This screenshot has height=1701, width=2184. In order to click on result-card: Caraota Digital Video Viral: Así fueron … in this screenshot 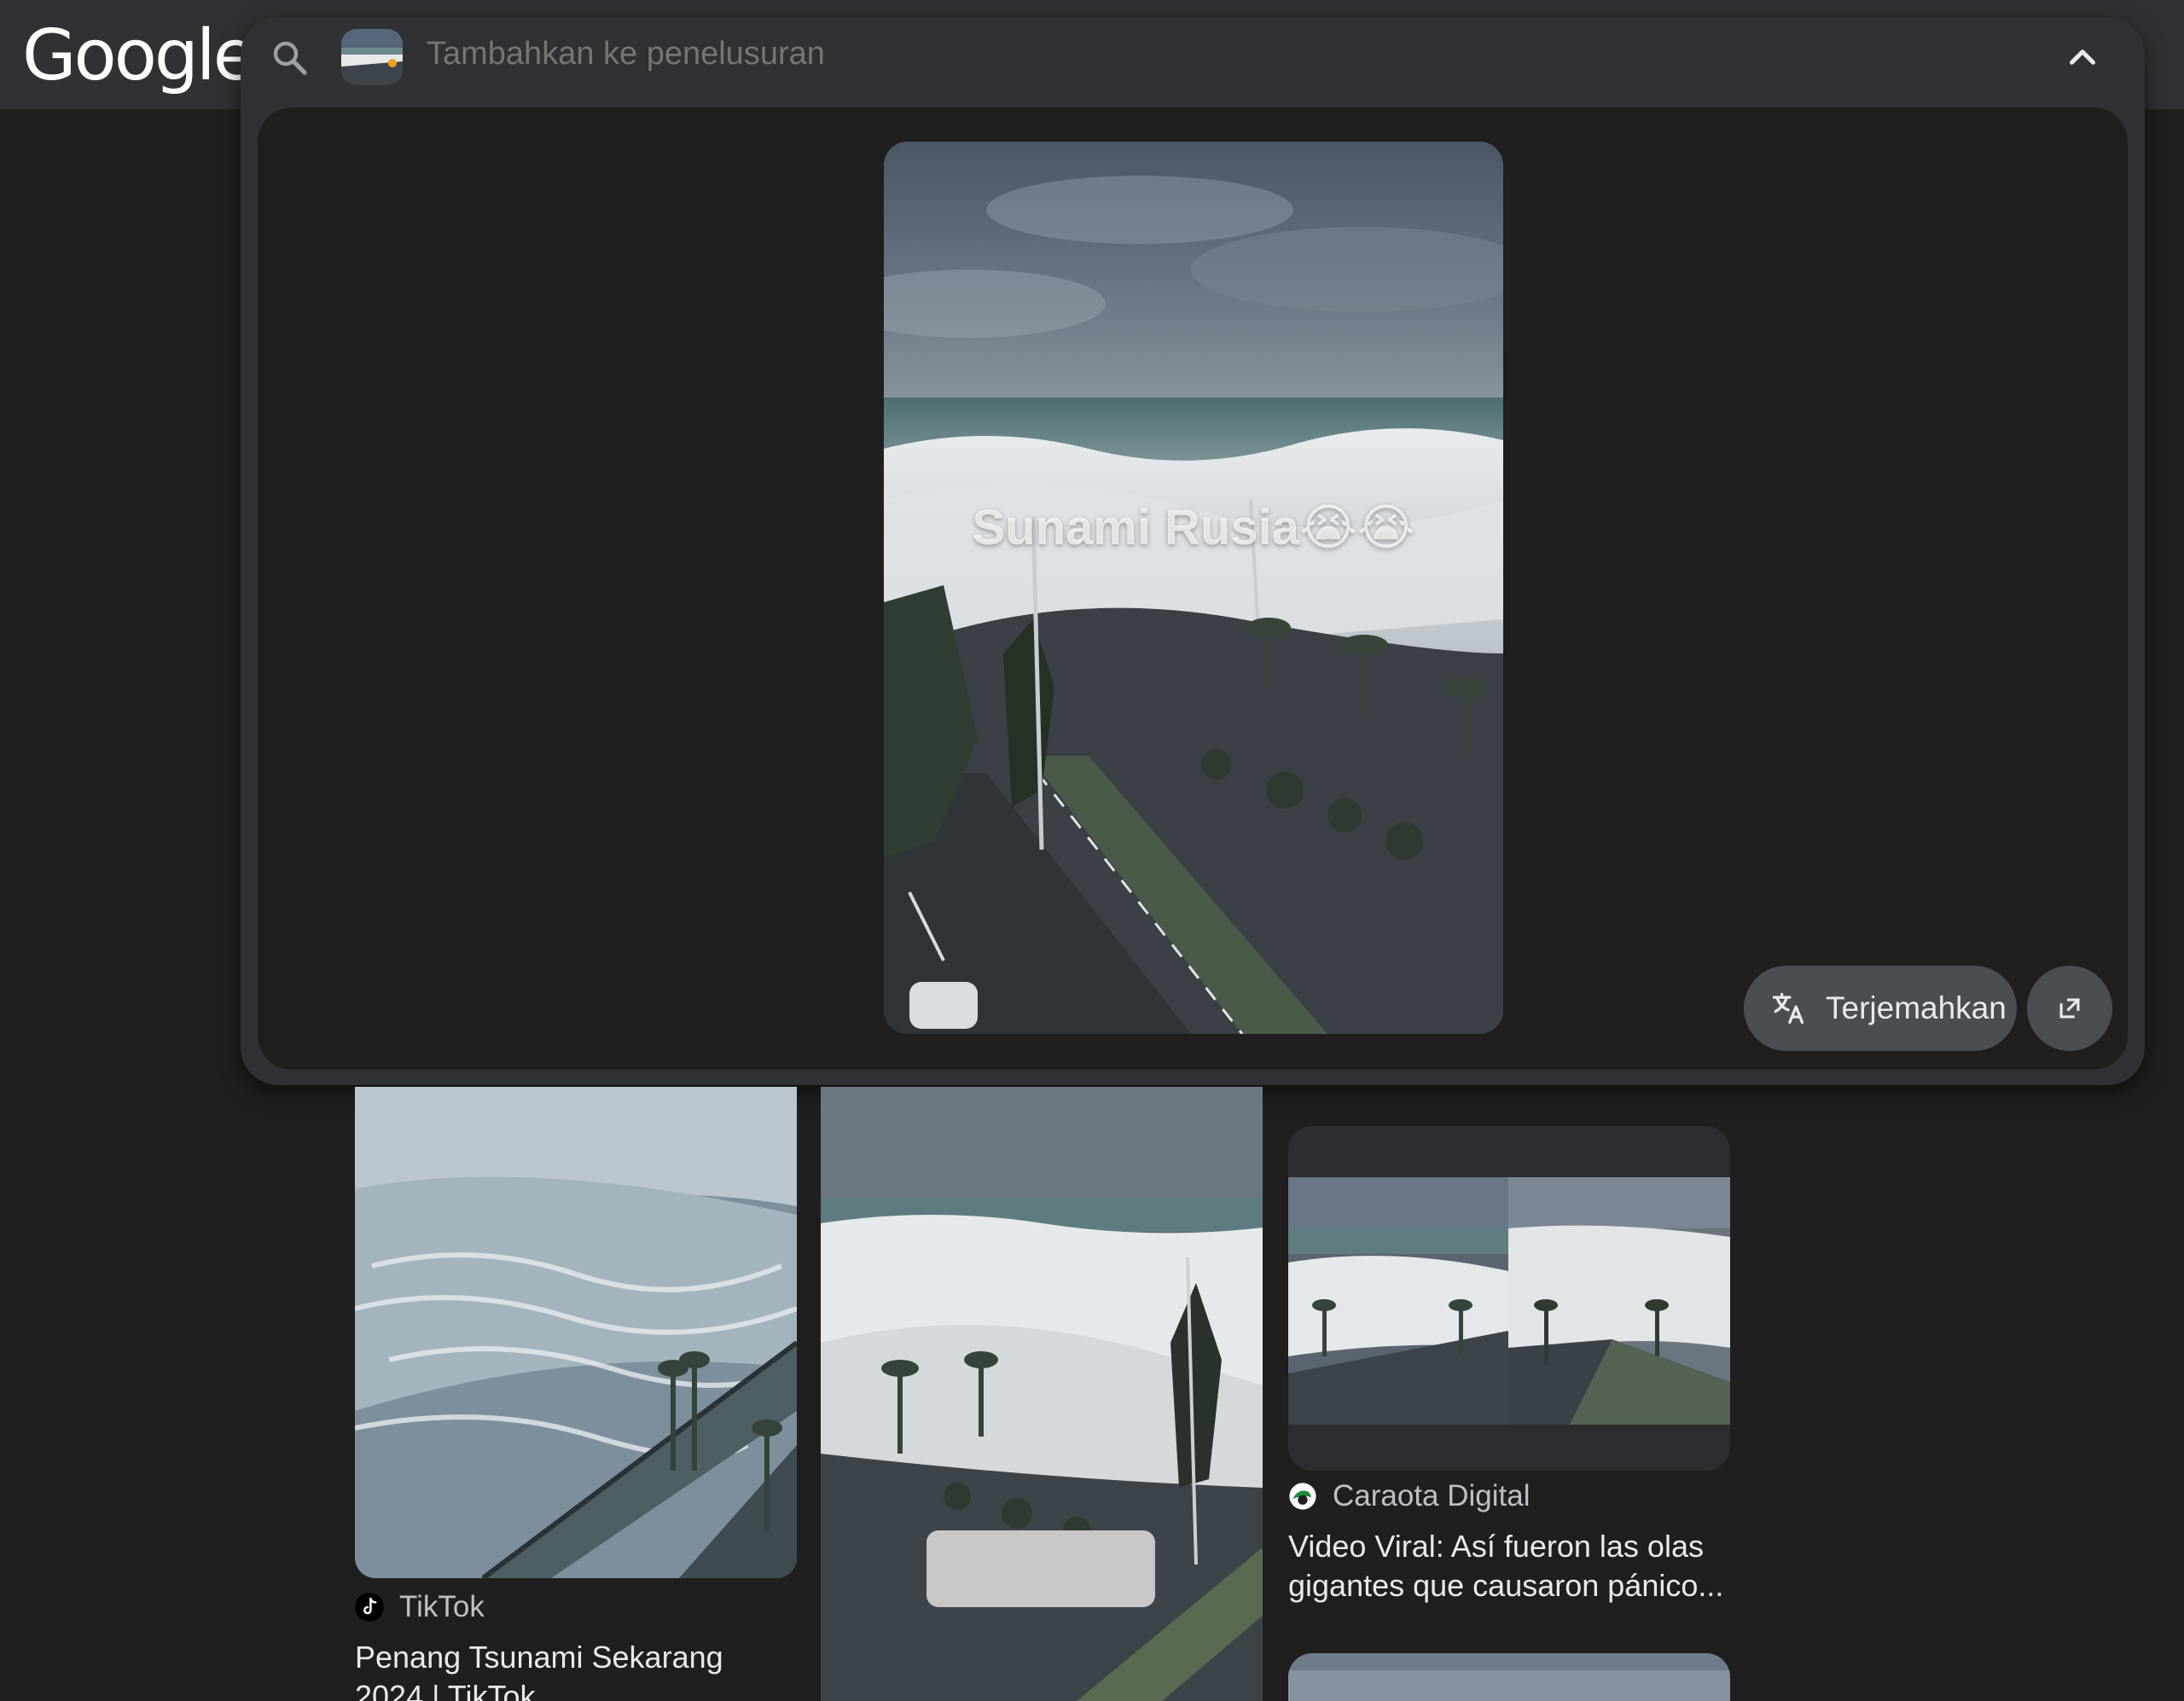, I will do `click(1509, 1393)`.